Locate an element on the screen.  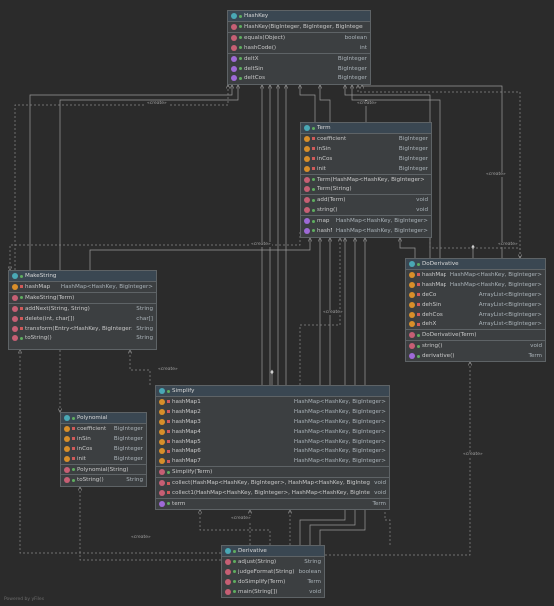
member-row: hashMap4 HashMap<HashKey, BigInteger> is located at coordinates (272, 432).